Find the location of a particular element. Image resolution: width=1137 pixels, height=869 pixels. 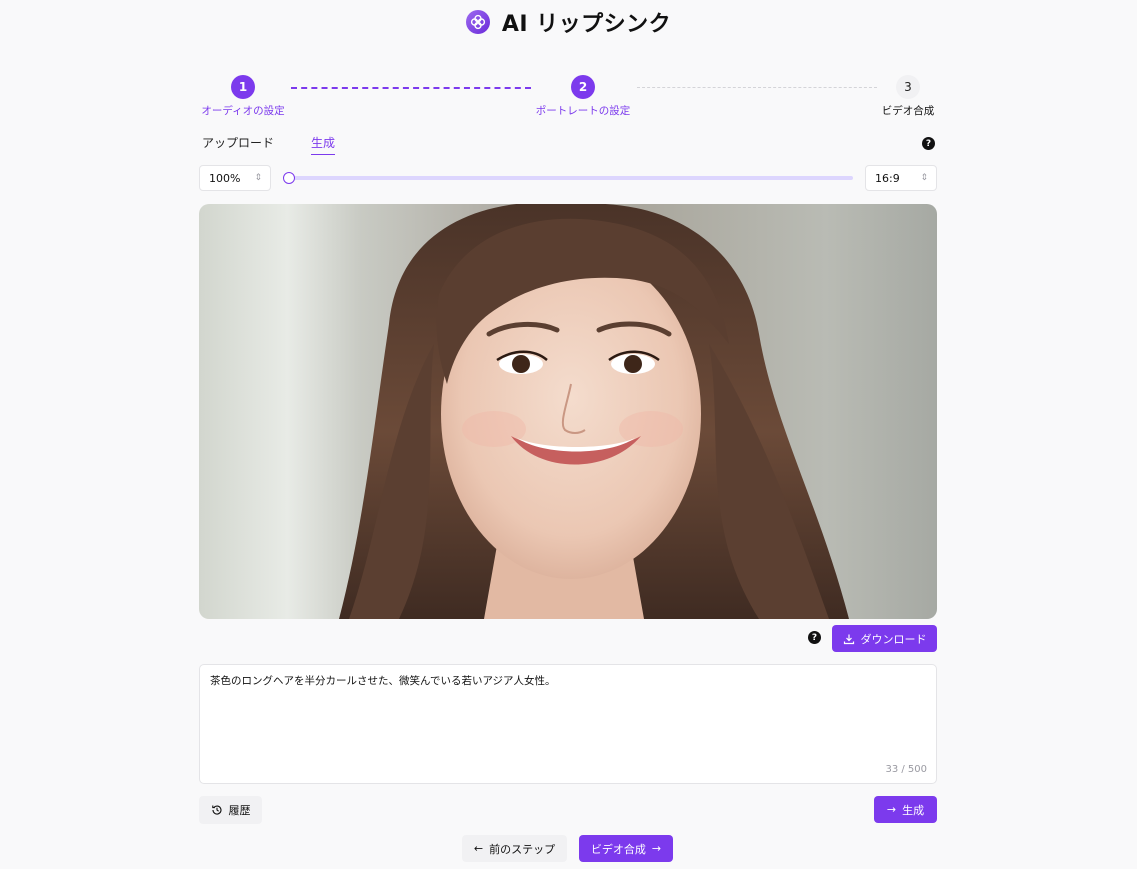

zoom-slider is located at coordinates (568, 178).